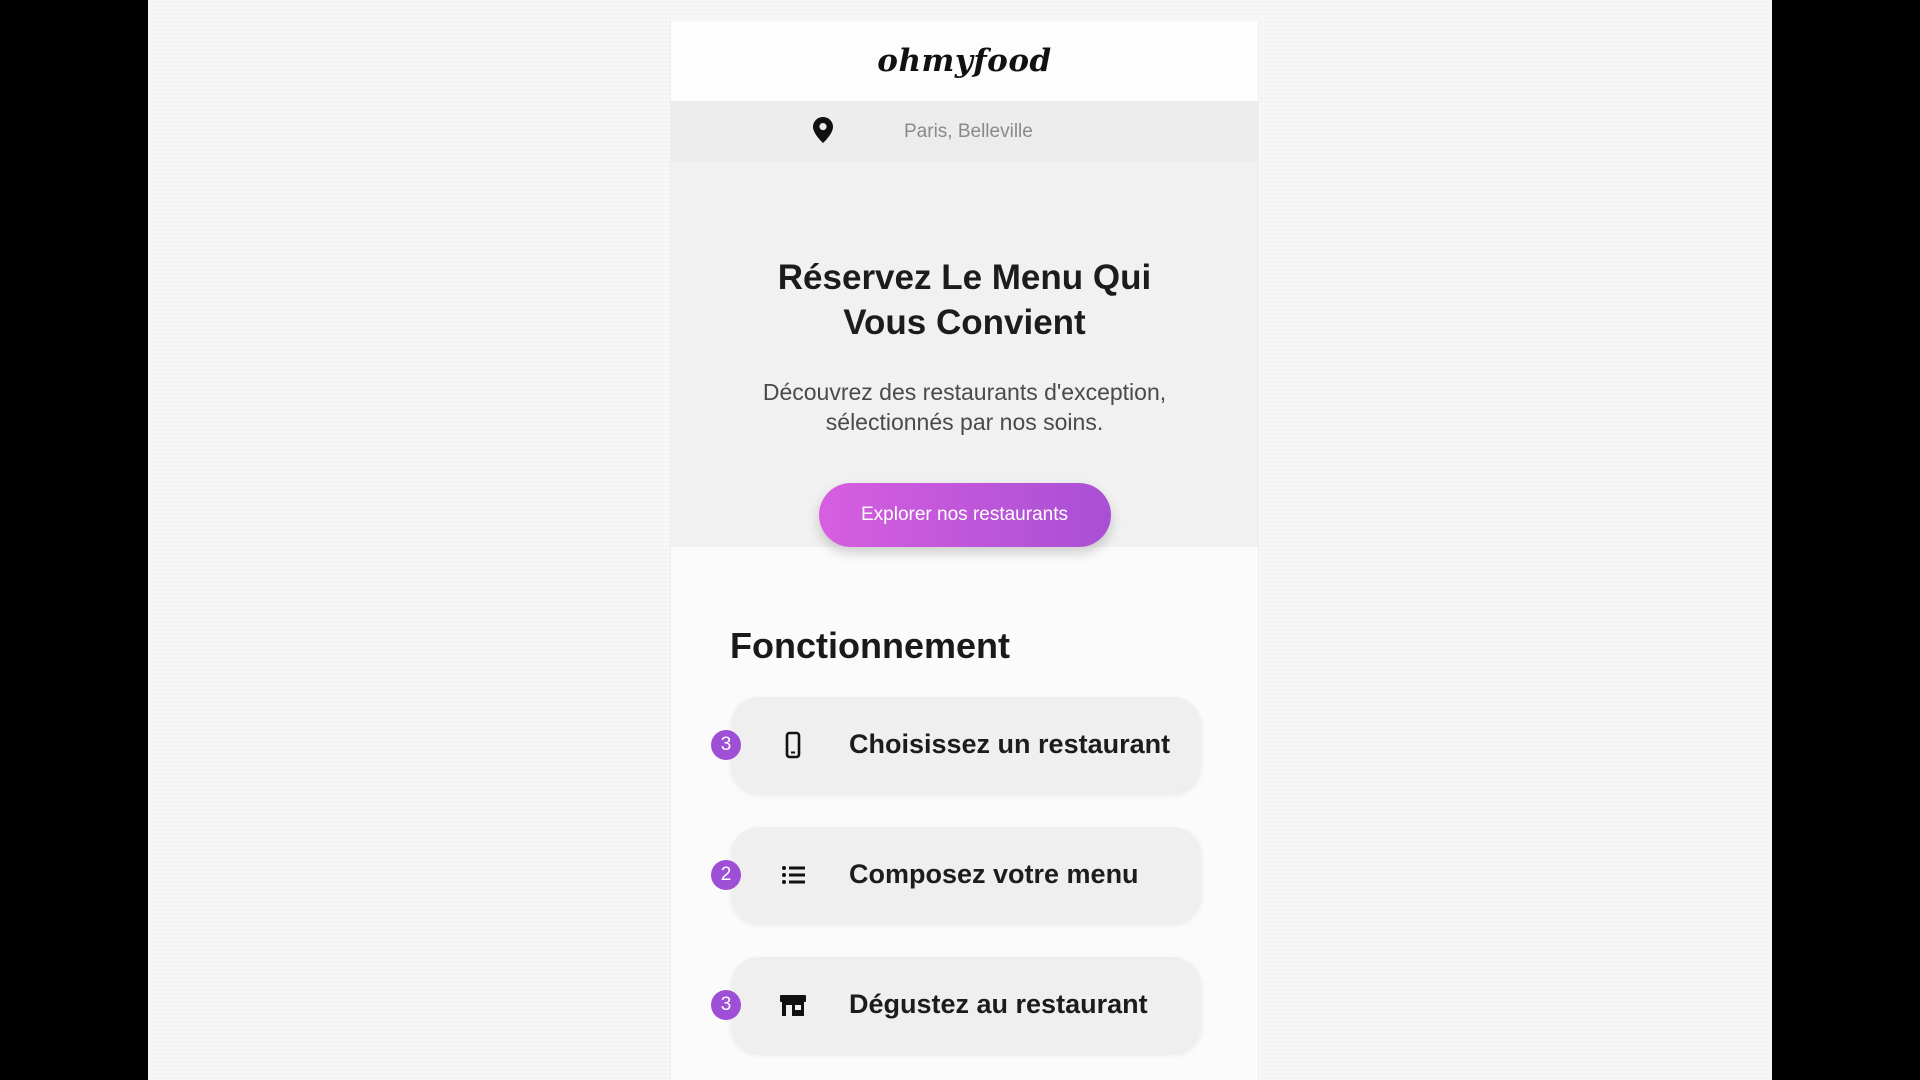 The height and width of the screenshot is (1080, 1920). What do you see at coordinates (823, 130) in the screenshot?
I see `map-pin-icon` at bounding box center [823, 130].